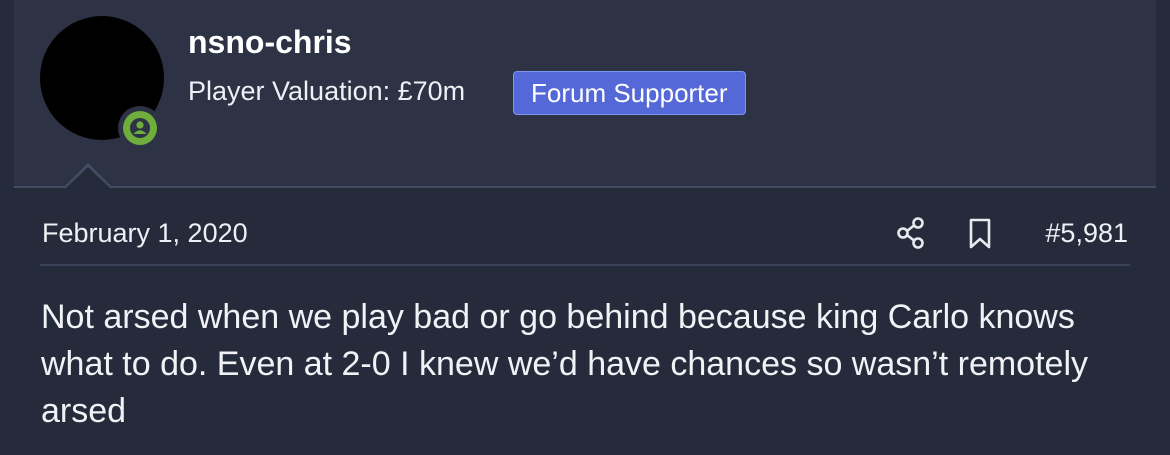 The image size is (1170, 455). I want to click on user-online-icon, so click(140, 128).